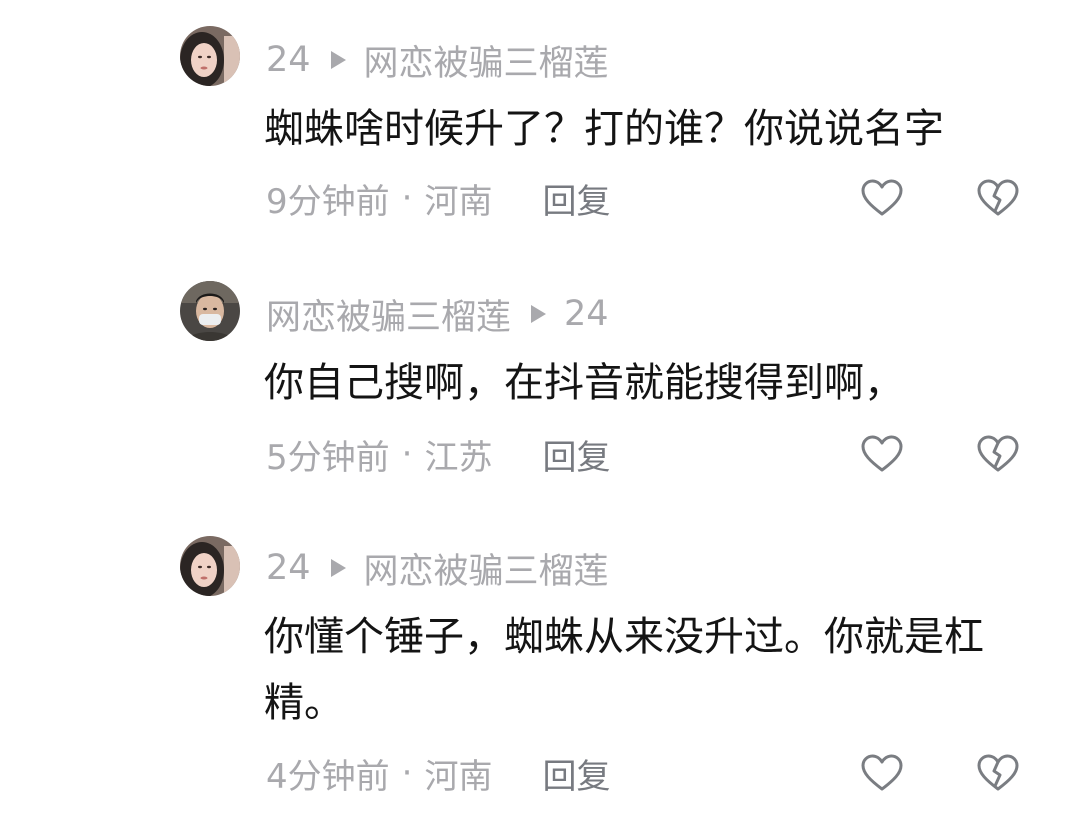  What do you see at coordinates (624, 670) in the screenshot?
I see `comment-text: 你懂个锤子，蜘蛛从来没升过。你就是杠精。` at bounding box center [624, 670].